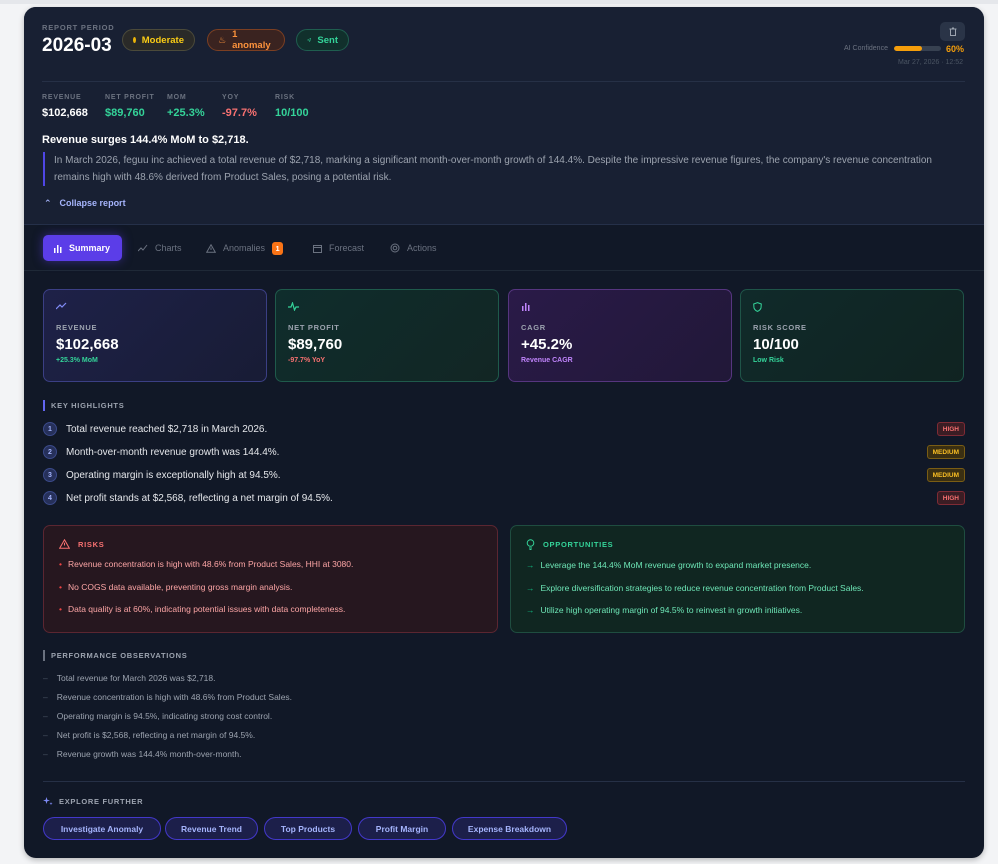  Describe the element at coordinates (50, 452) in the screenshot. I see `highlight-number: 2` at that location.